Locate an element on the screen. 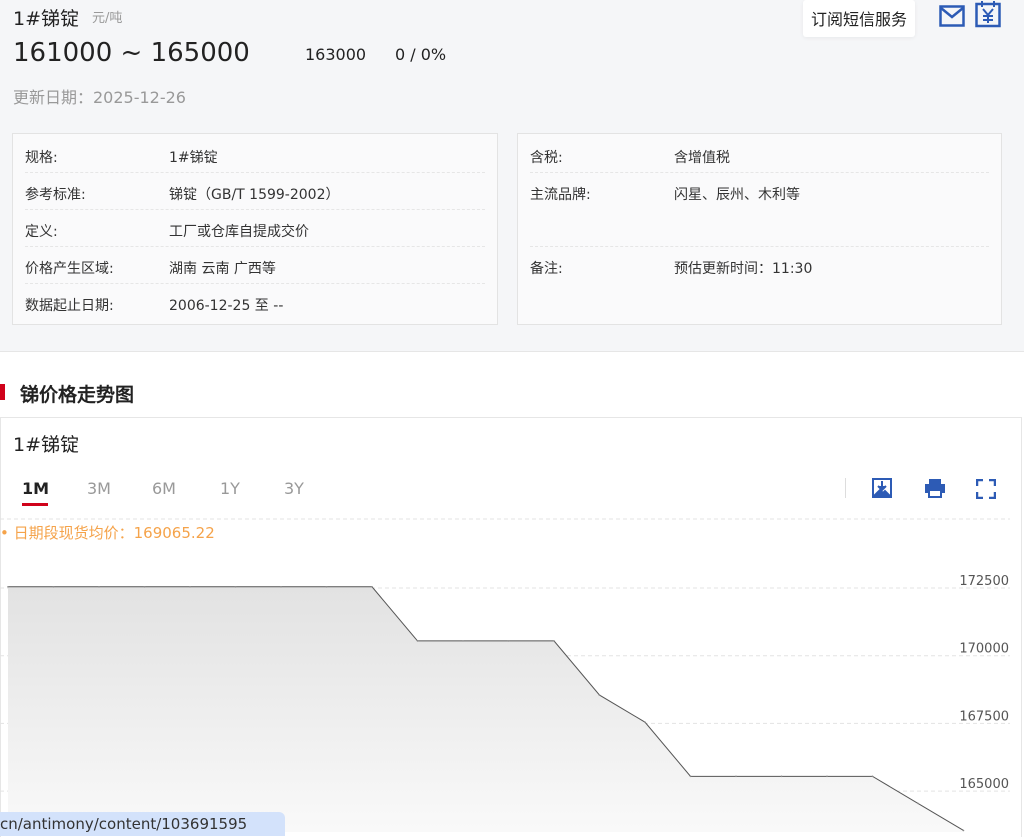 This screenshot has height=837, width=1024. spec-label: 备注: is located at coordinates (546, 269).